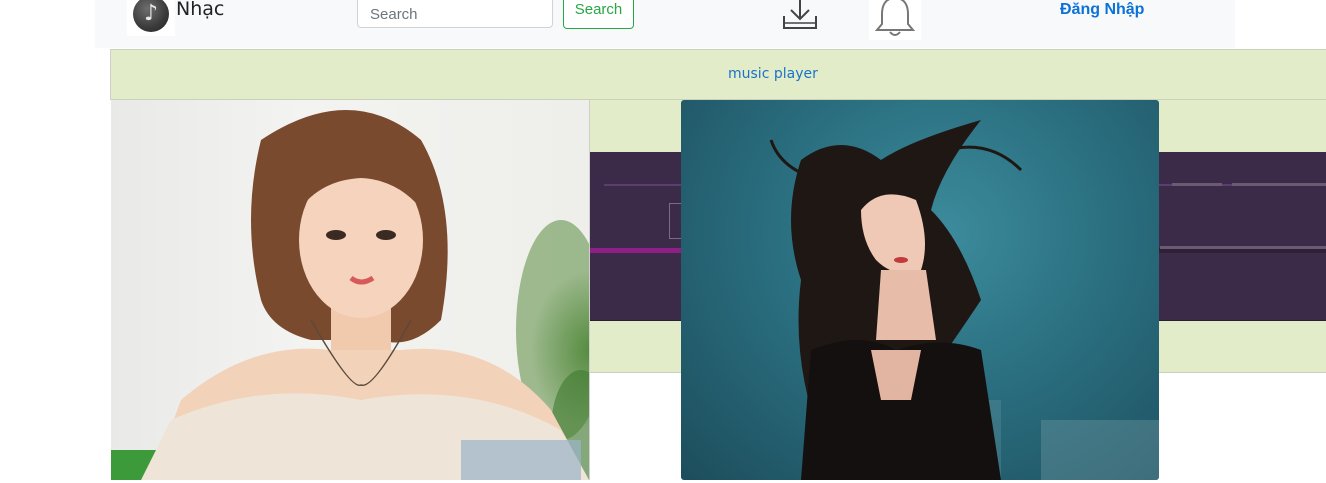  What do you see at coordinates (665, 24) in the screenshot?
I see `navbar: ♪ Nhạc Search Đăng Nhập` at bounding box center [665, 24].